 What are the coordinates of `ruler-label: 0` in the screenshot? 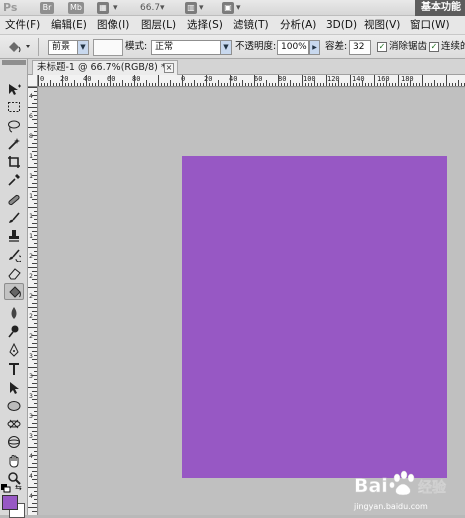 It's located at (42, 79).